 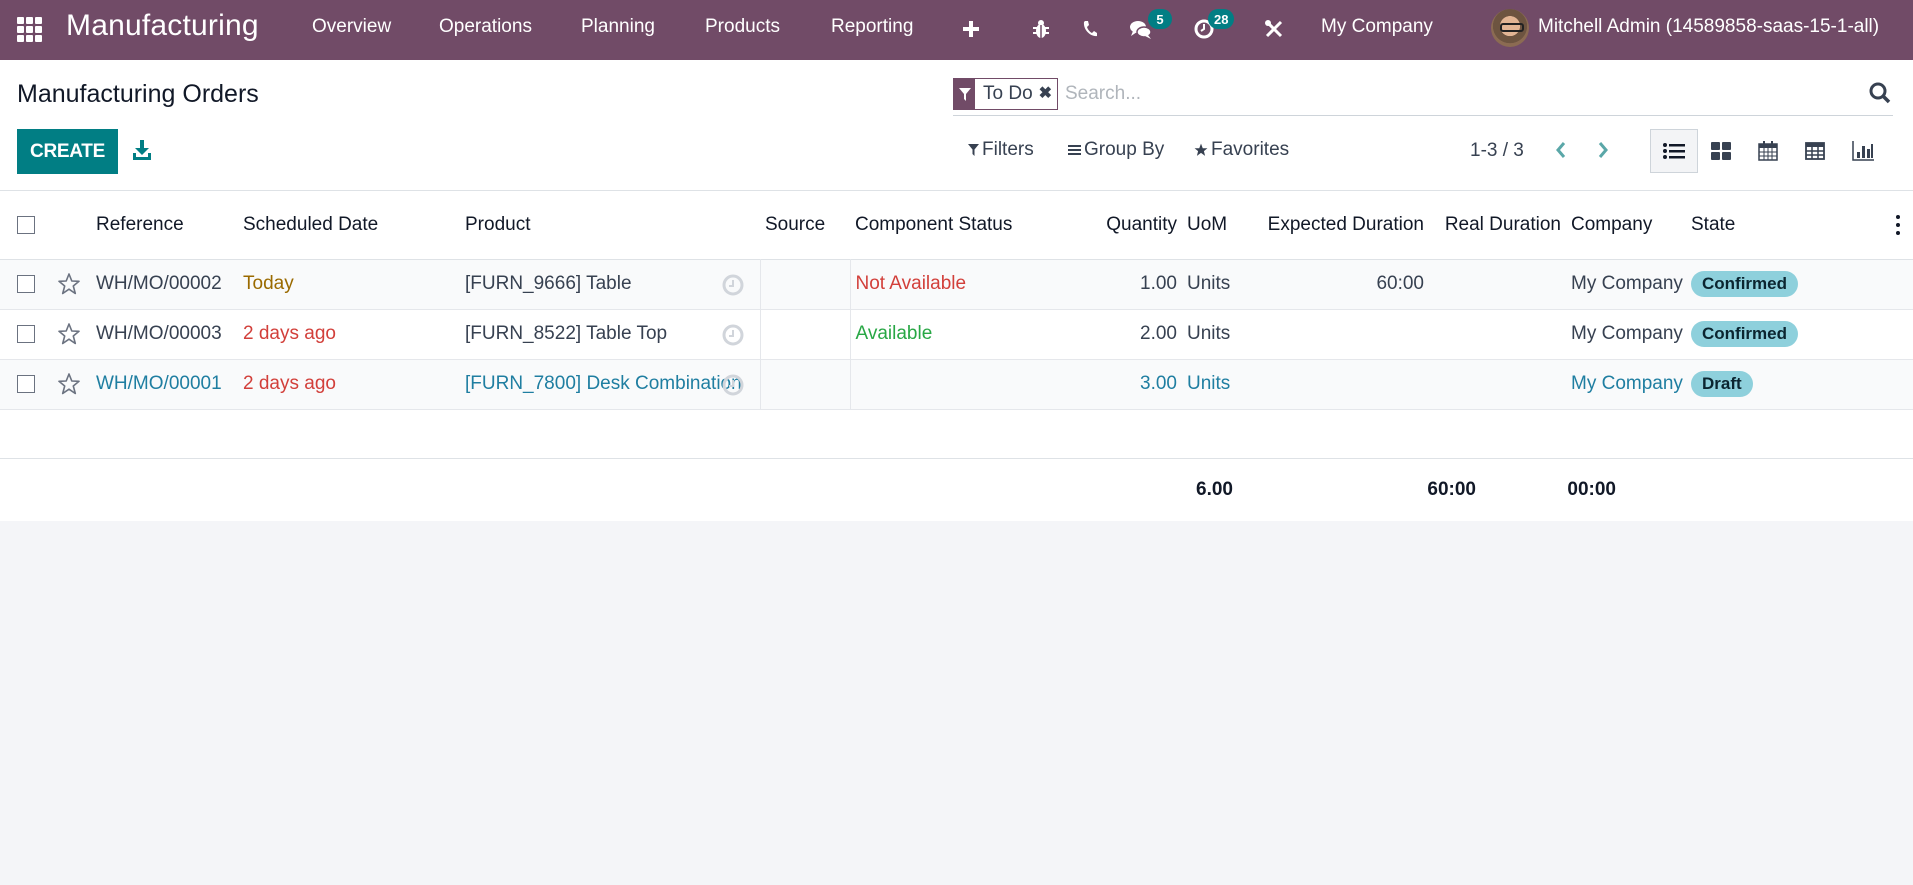 I want to click on phone-icon, so click(x=1090, y=29).